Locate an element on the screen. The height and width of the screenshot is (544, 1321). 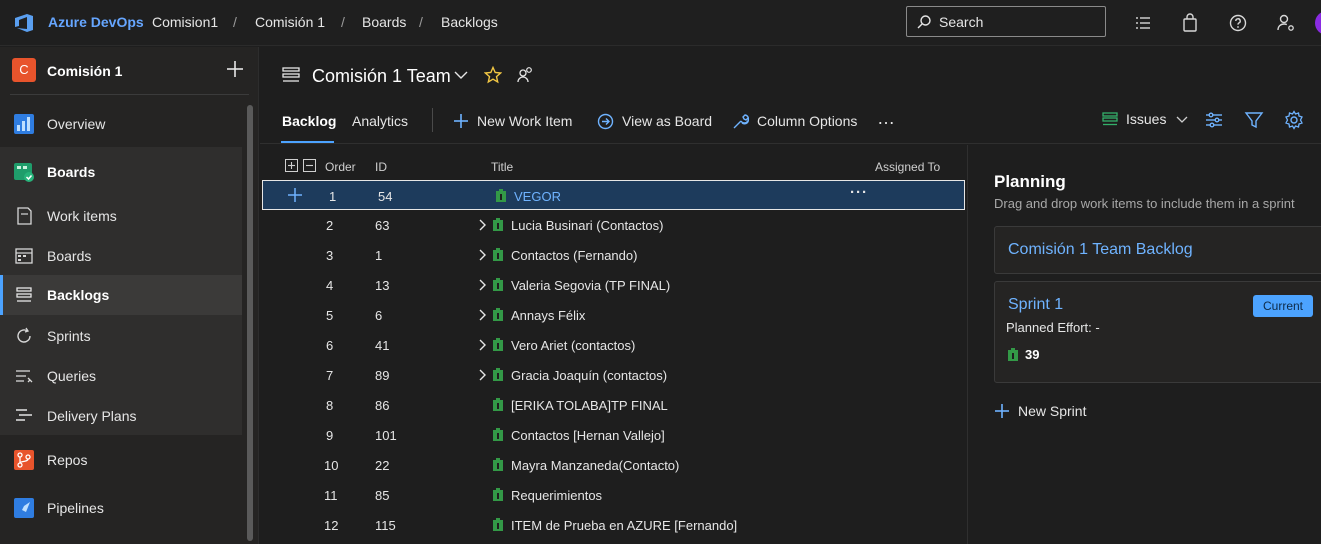
column-header-title: Title is located at coordinates (502, 167).